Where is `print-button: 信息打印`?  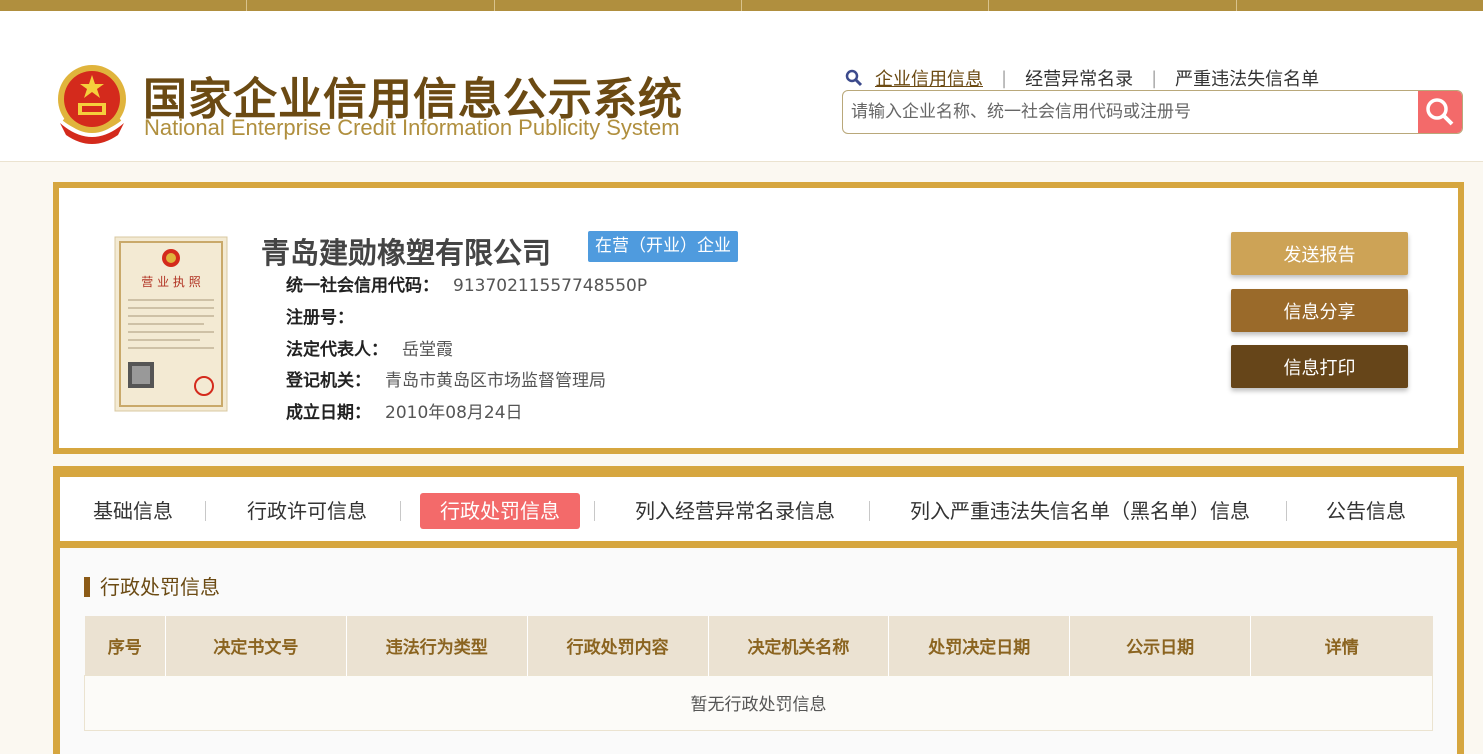
print-button: 信息打印 is located at coordinates (1319, 366).